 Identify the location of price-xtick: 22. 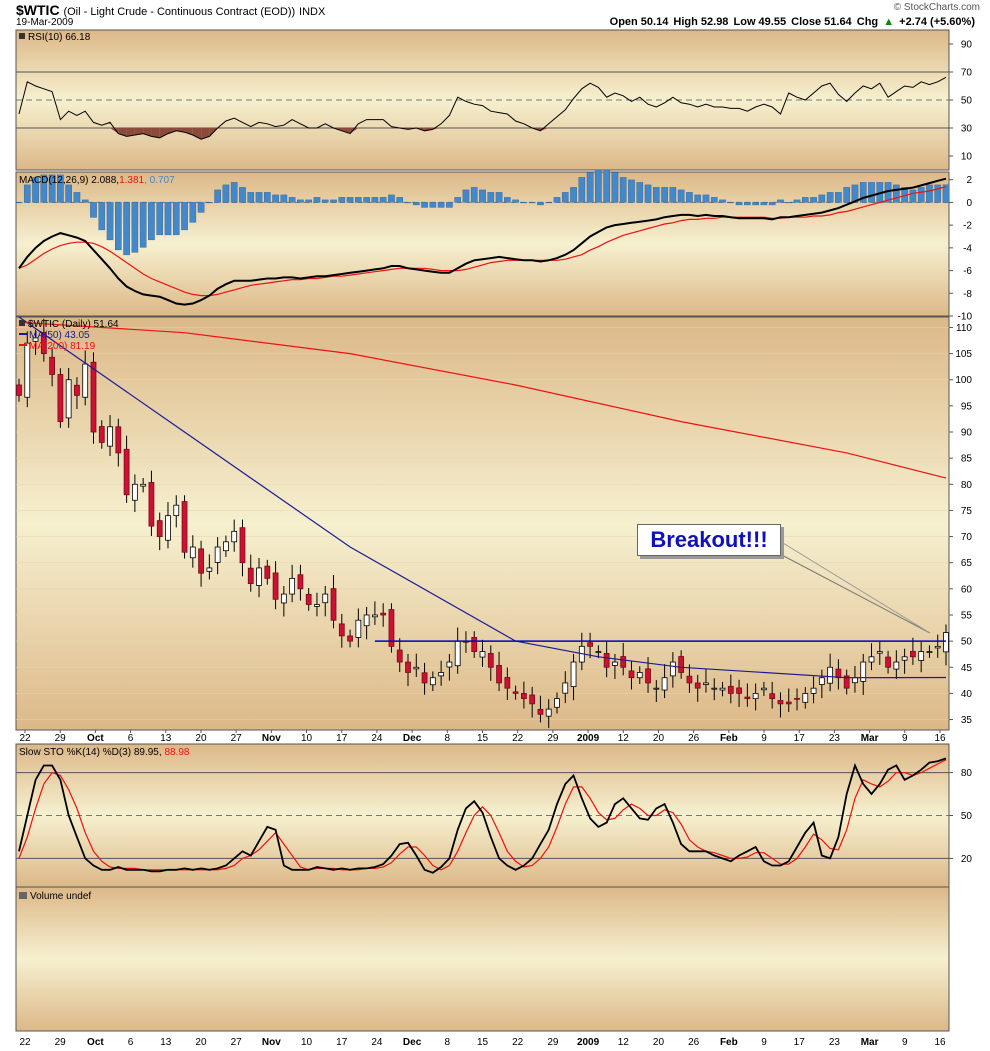
(25, 738).